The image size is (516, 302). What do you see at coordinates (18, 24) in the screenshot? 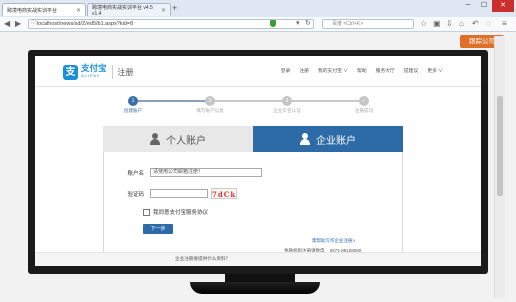
I see `forward-icon: ▶` at bounding box center [18, 24].